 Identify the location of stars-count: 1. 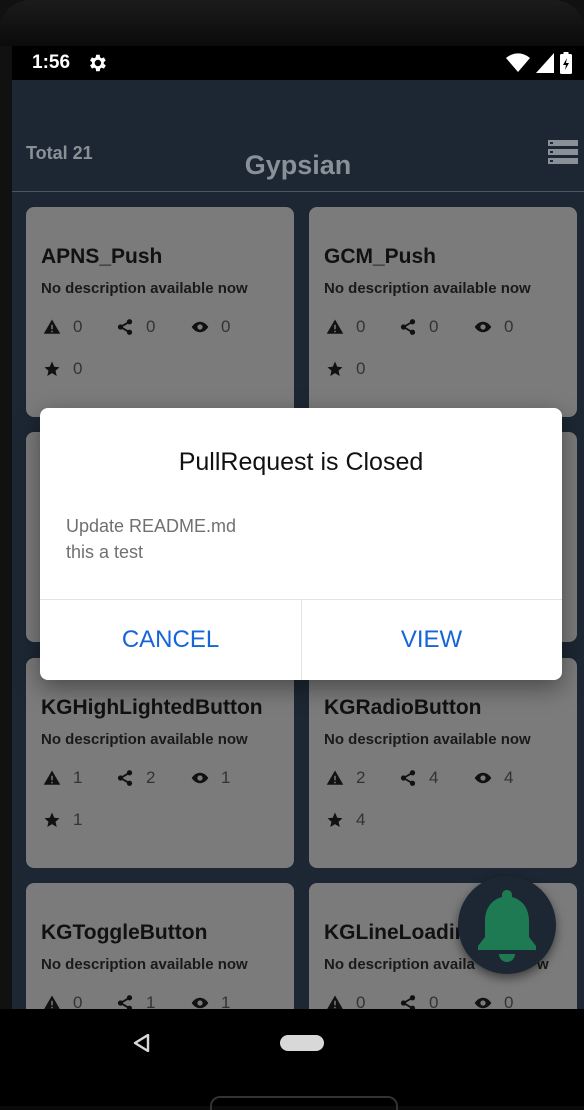
(78, 819).